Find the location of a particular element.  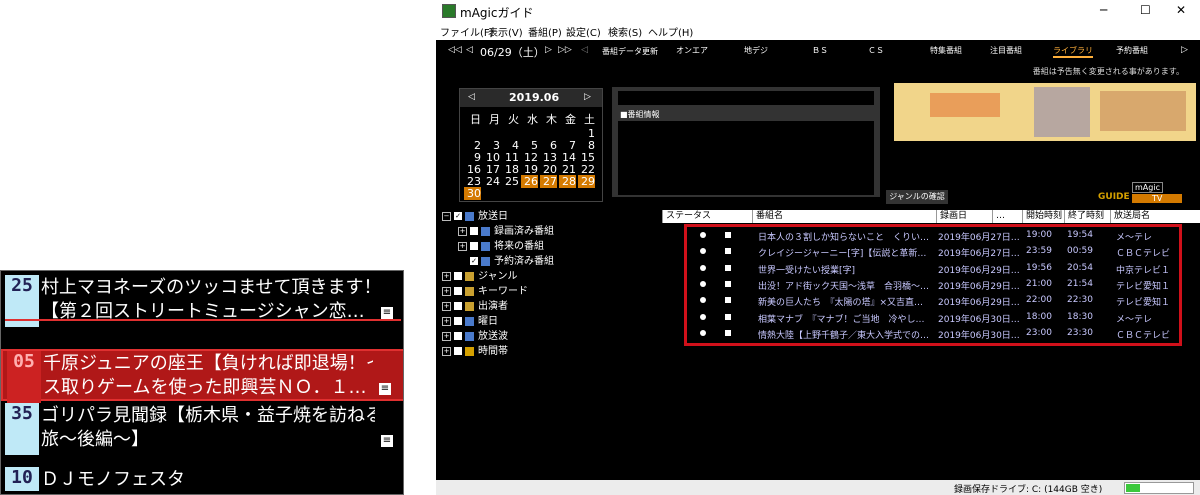

zoom-row: 35 ゴリパラ見聞録【栃木県・益子焼を訪ねる 旅～後編～】 ≡ is located at coordinates (202, 429).